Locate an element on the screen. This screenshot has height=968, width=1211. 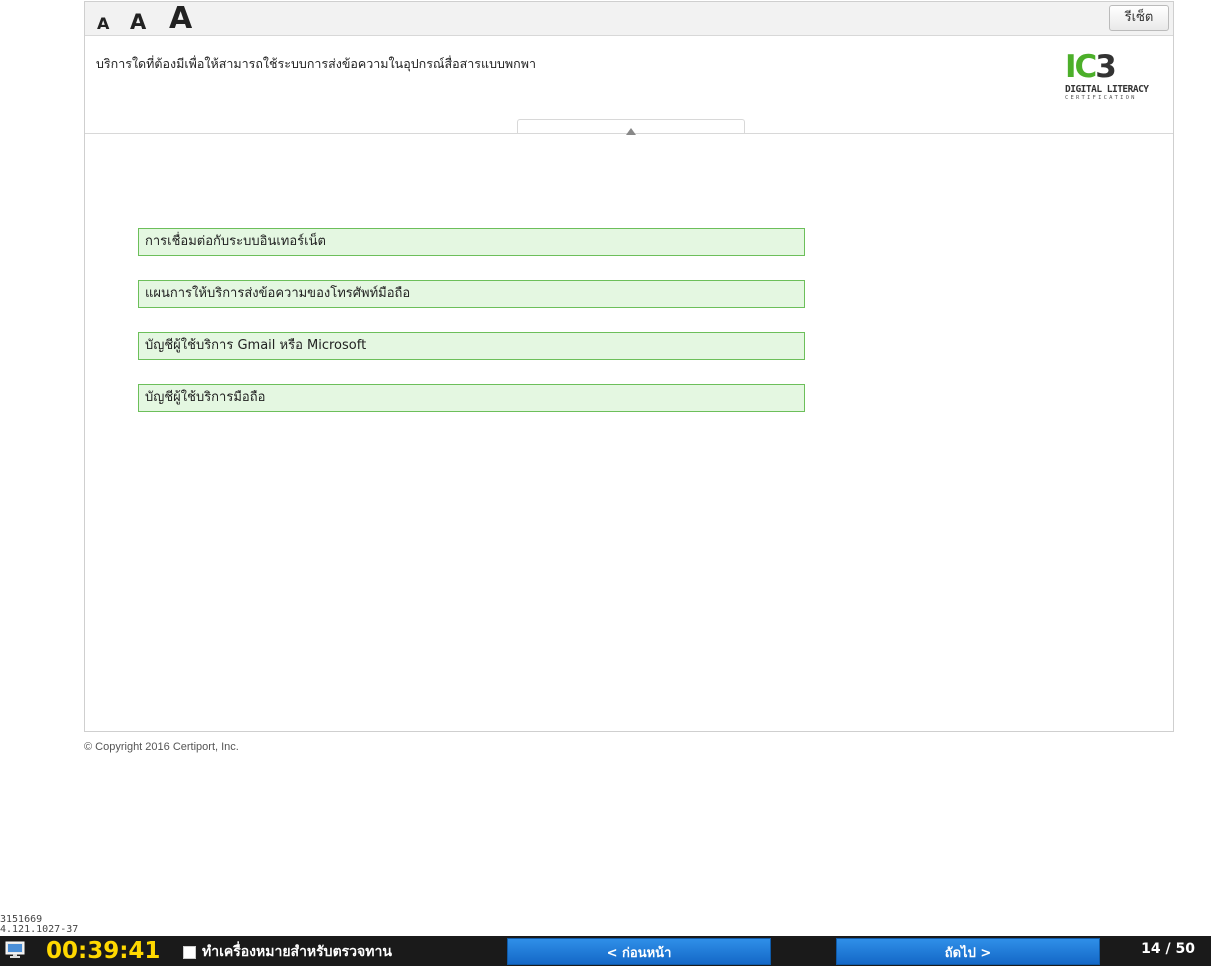
logo-certification: CERTIFICATION is located at coordinates (1101, 98).